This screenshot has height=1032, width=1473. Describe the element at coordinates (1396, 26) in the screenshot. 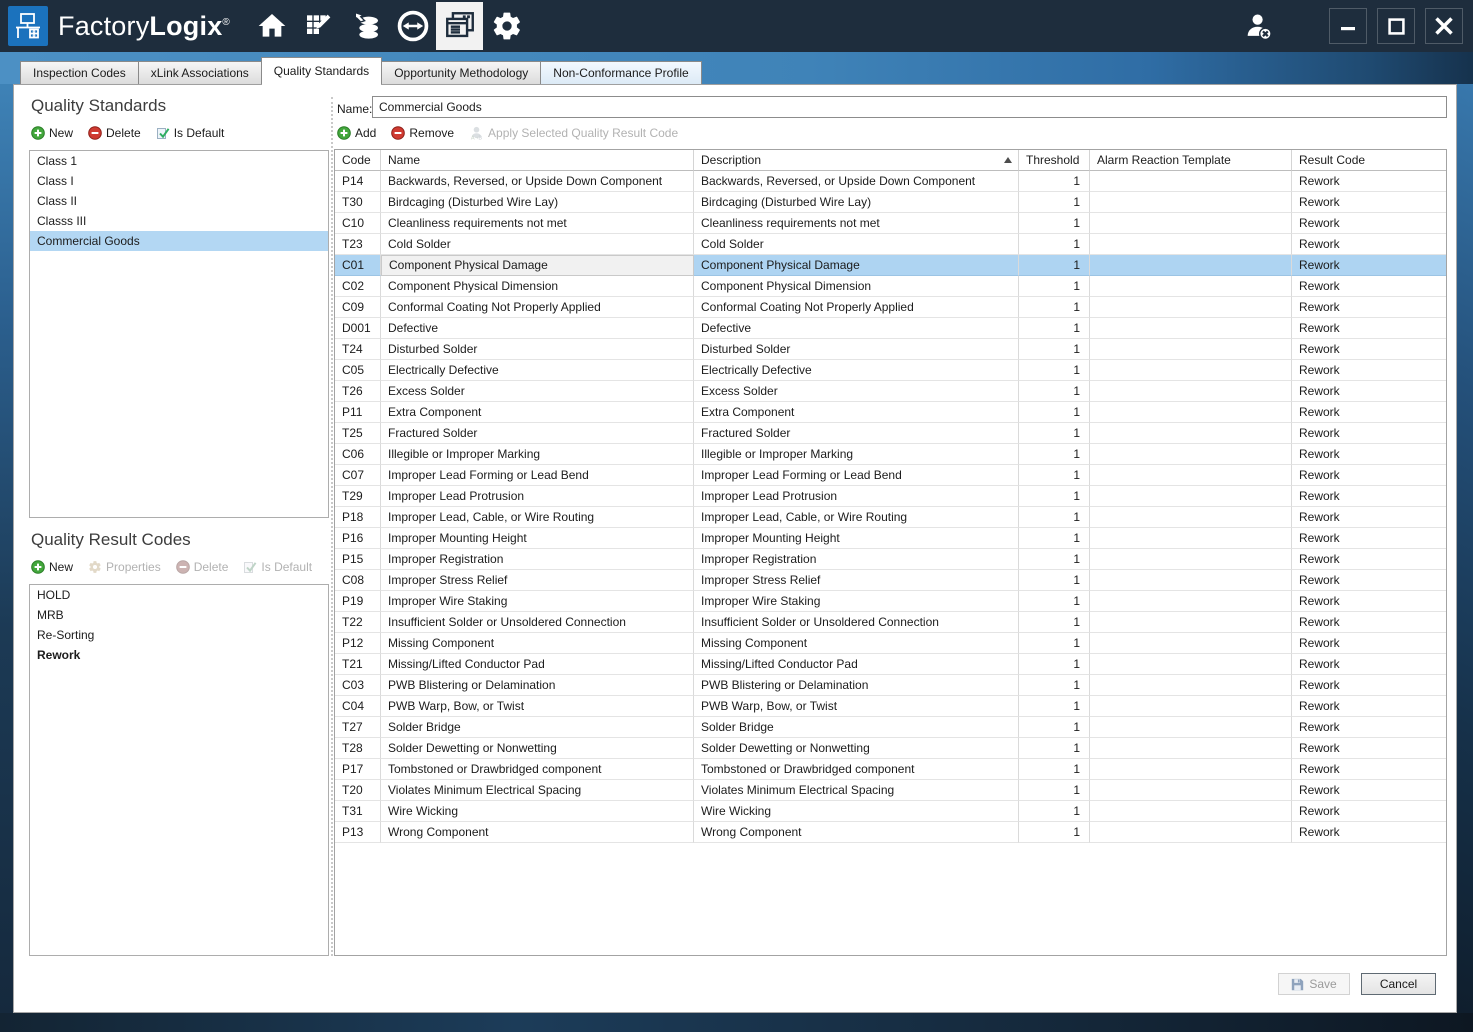

I see `maximize-button` at that location.